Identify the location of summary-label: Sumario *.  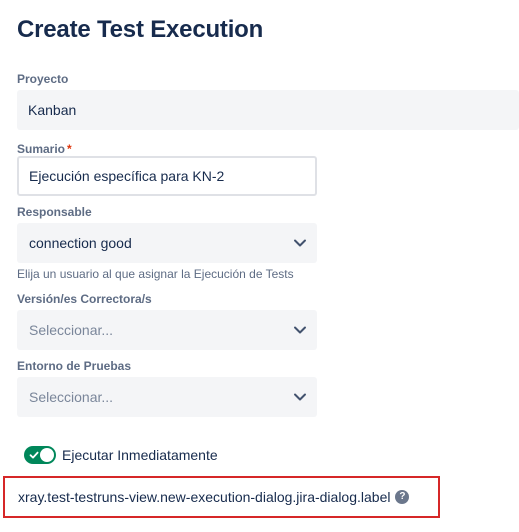
(44, 149).